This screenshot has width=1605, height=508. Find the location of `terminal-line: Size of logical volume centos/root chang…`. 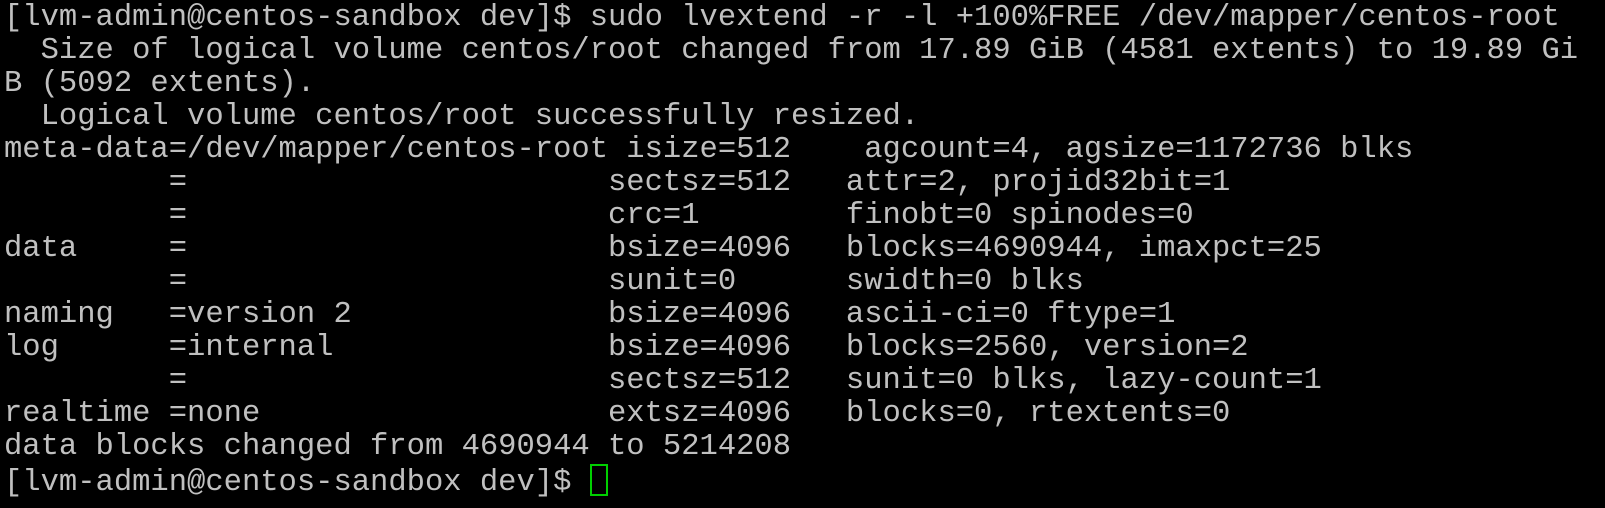

terminal-line: Size of logical volume centos/root chang… is located at coordinates (791, 51).